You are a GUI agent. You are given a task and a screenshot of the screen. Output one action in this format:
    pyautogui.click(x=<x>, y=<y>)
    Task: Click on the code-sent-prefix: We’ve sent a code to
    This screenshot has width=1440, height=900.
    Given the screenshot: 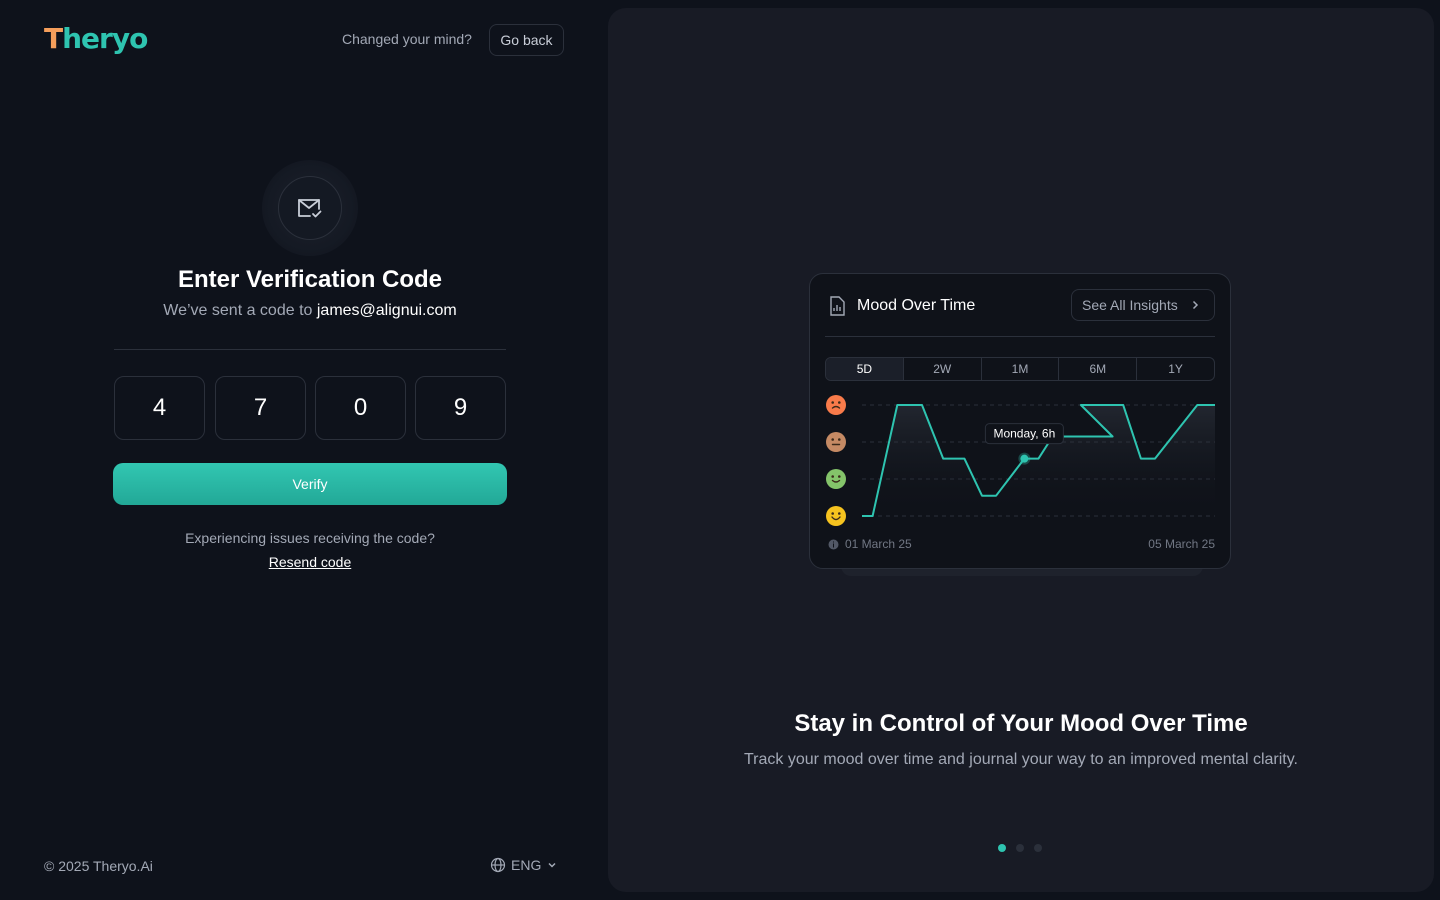 What is the action you would take?
    pyautogui.click(x=238, y=310)
    